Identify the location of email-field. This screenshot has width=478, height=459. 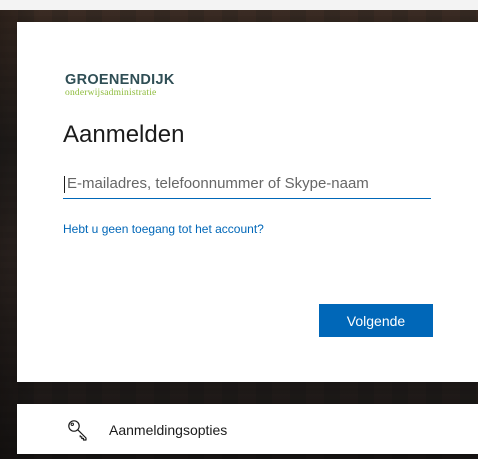
(247, 184).